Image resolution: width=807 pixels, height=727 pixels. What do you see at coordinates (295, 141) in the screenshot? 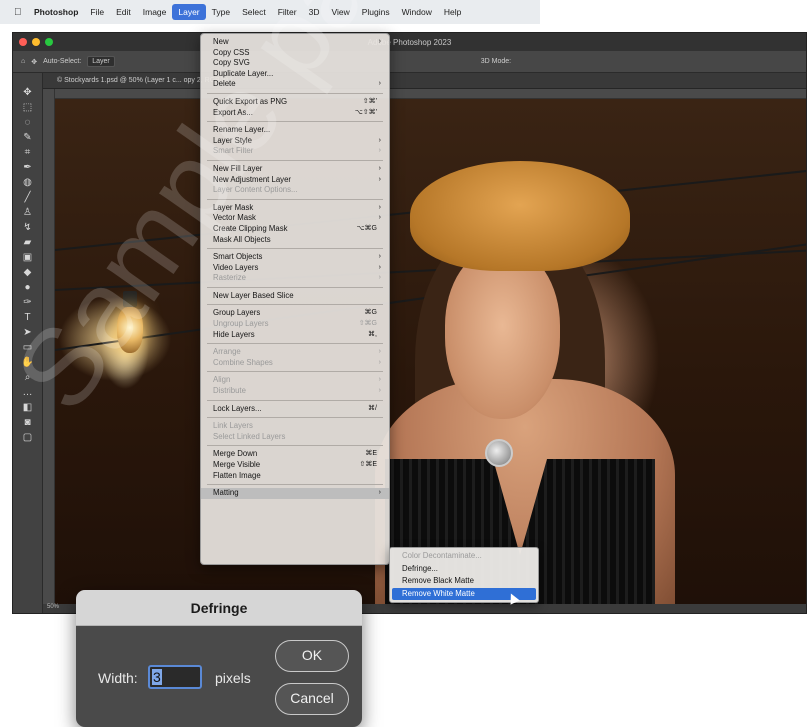
I see `layer-menu-item-layer-style: Layer Style ›` at bounding box center [295, 141].